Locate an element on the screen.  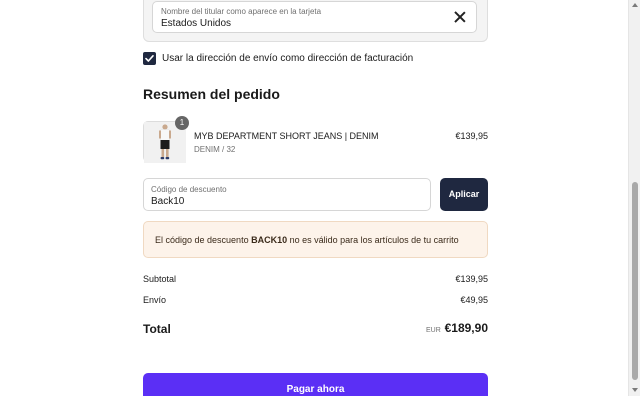
total-currency: EUR is located at coordinates (433, 330).